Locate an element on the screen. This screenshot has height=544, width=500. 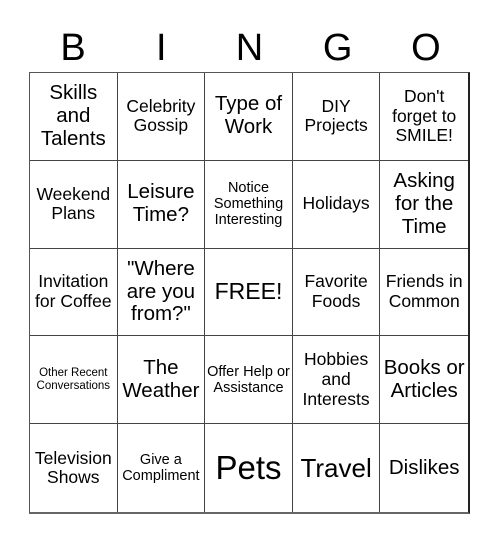
bingo-cell: Give a Compliment is located at coordinates (162, 468).